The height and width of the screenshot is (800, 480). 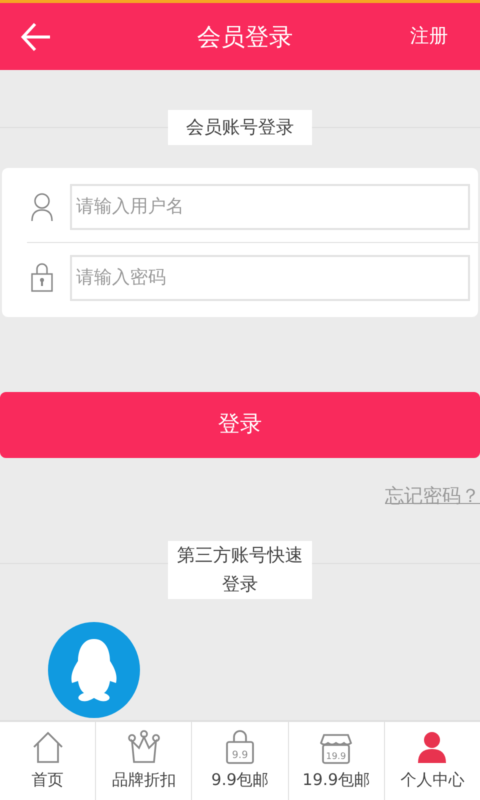 I want to click on register-button: 注册, so click(x=437, y=36).